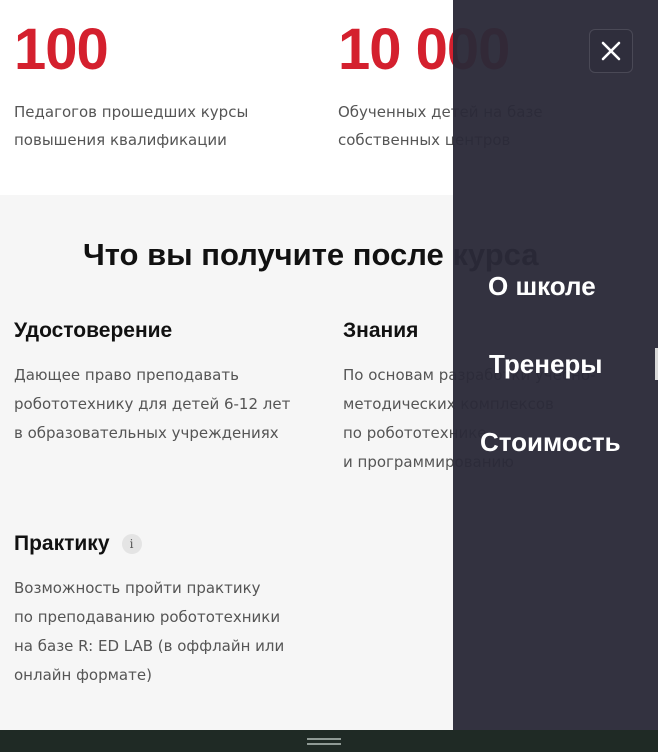 The image size is (658, 752). What do you see at coordinates (164, 544) in the screenshot?
I see `benefit-title-row: Практику i` at bounding box center [164, 544].